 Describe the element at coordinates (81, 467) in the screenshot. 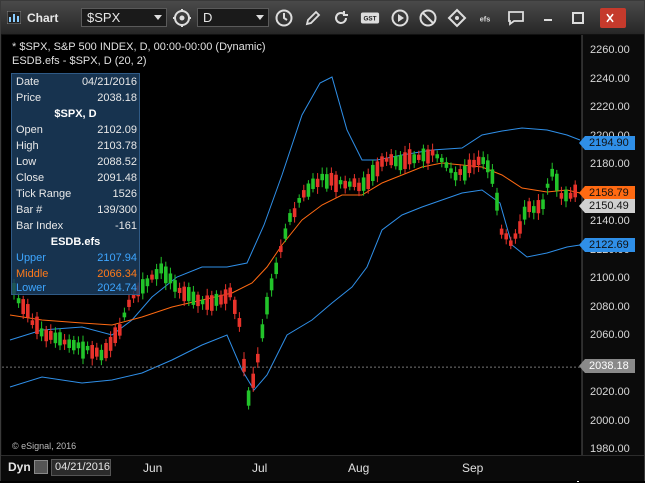

I see `date-field: 04/21/2016` at that location.